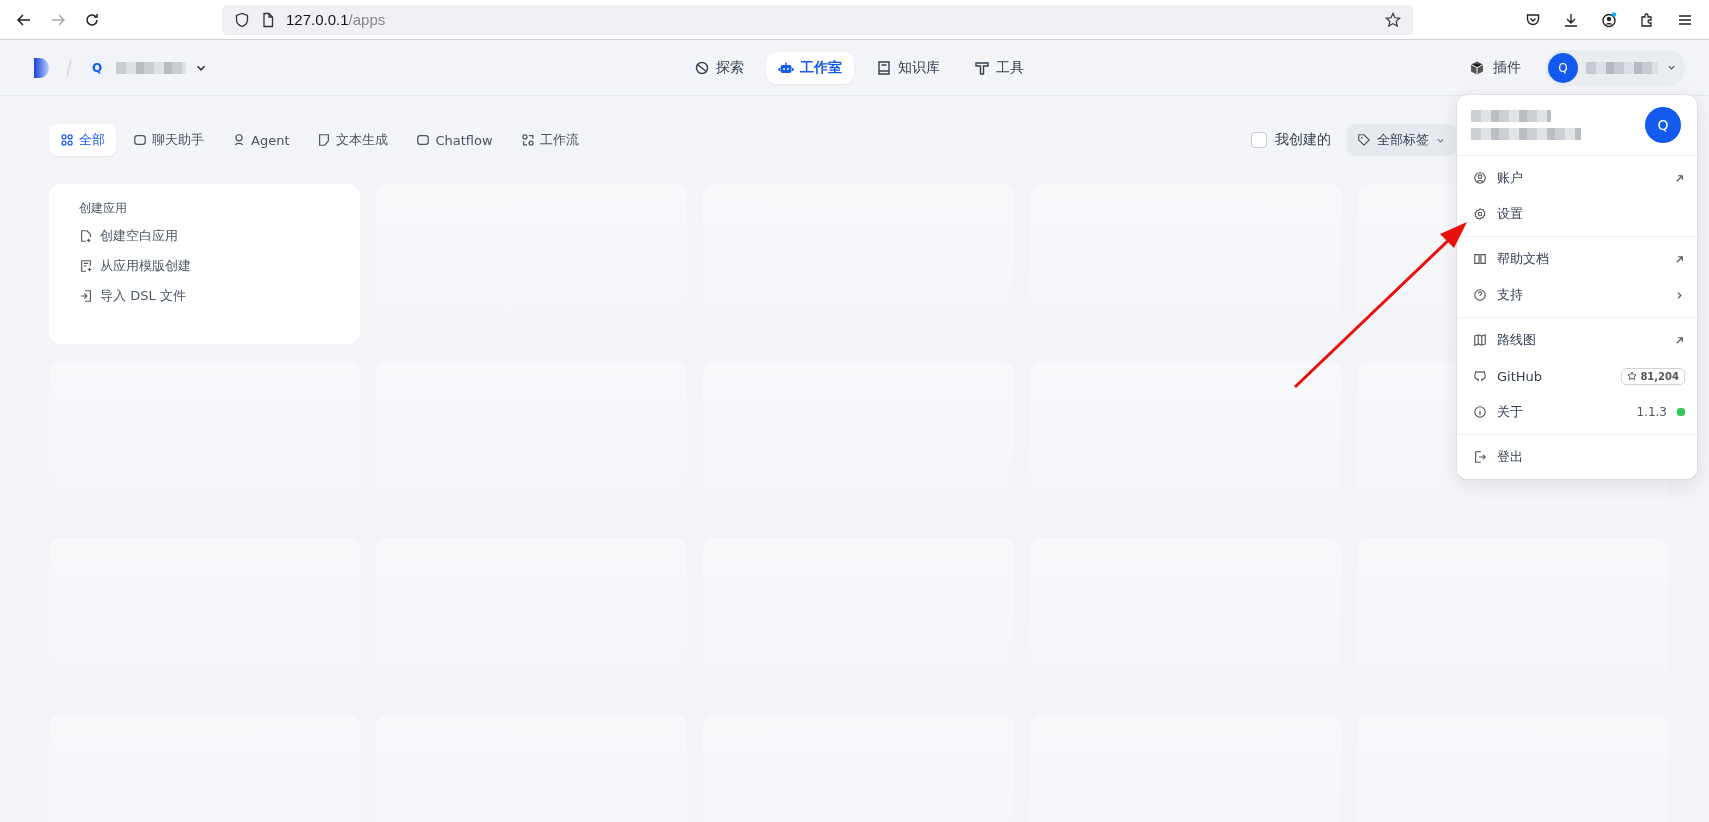 This screenshot has height=822, width=1709. What do you see at coordinates (1364, 140) in the screenshot?
I see `tag-icon` at bounding box center [1364, 140].